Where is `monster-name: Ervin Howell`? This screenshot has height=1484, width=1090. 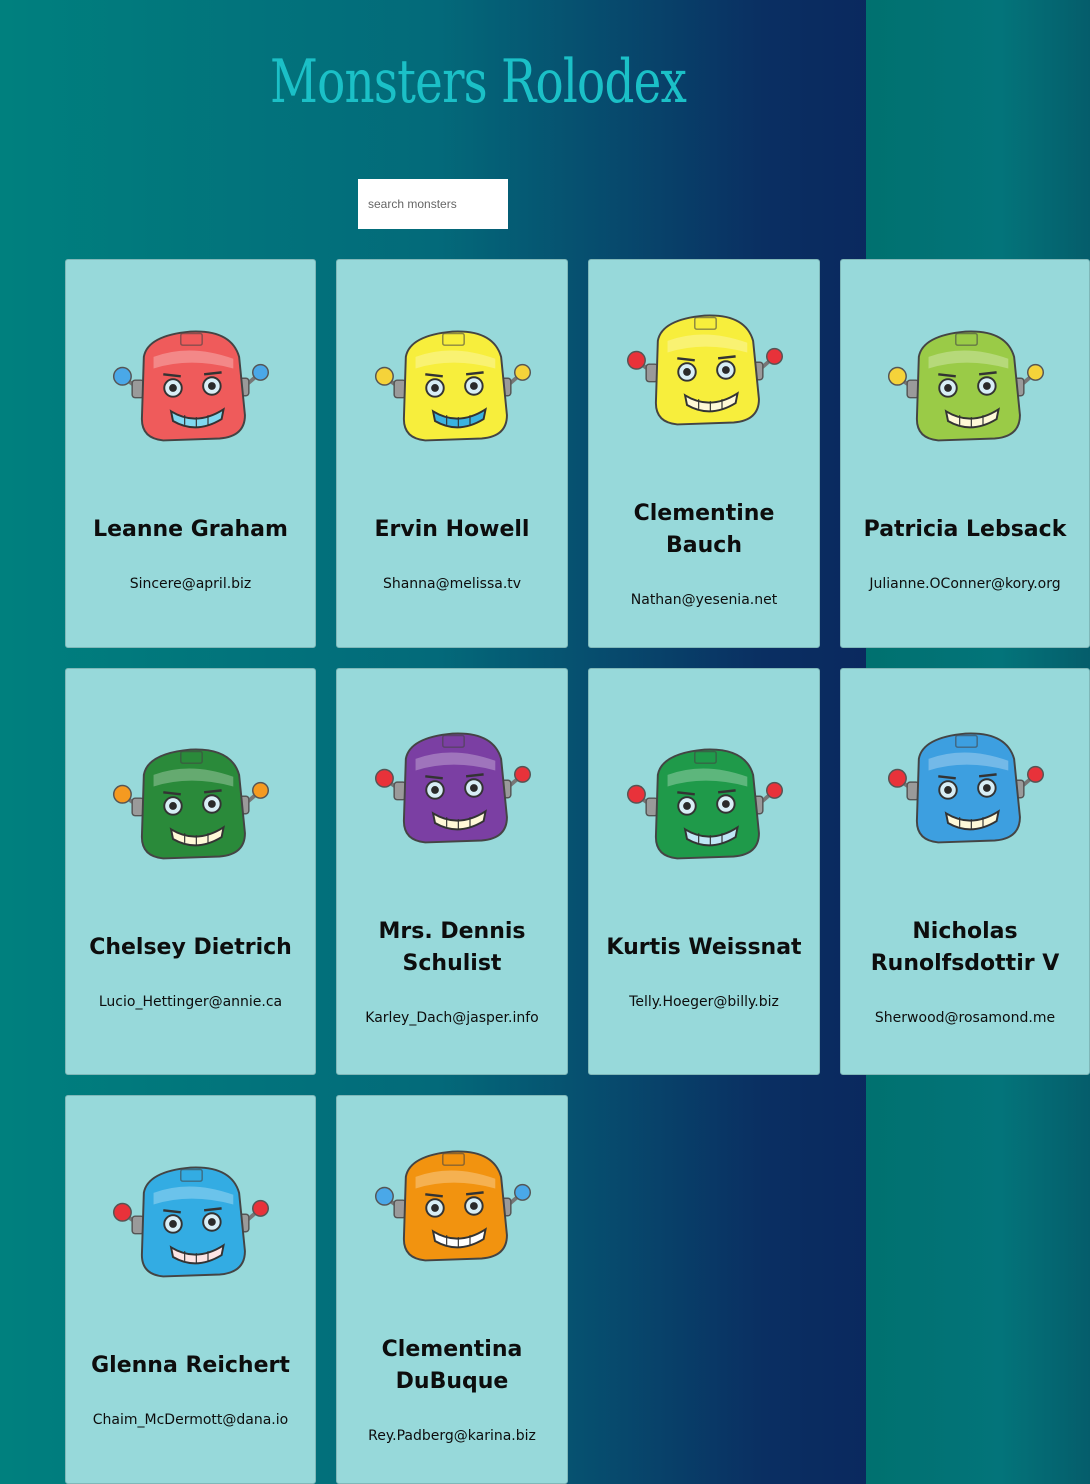
monster-name: Ervin Howell is located at coordinates (452, 529).